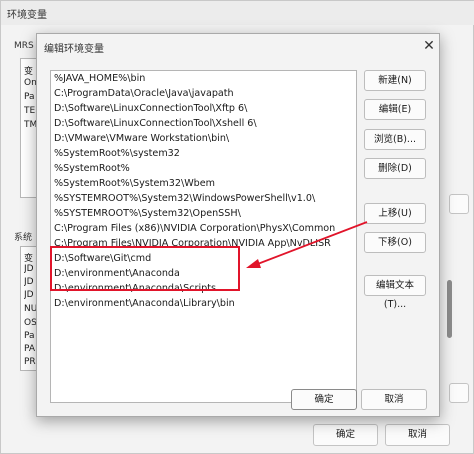  I want to click on parent-system-button, so click(459, 393).